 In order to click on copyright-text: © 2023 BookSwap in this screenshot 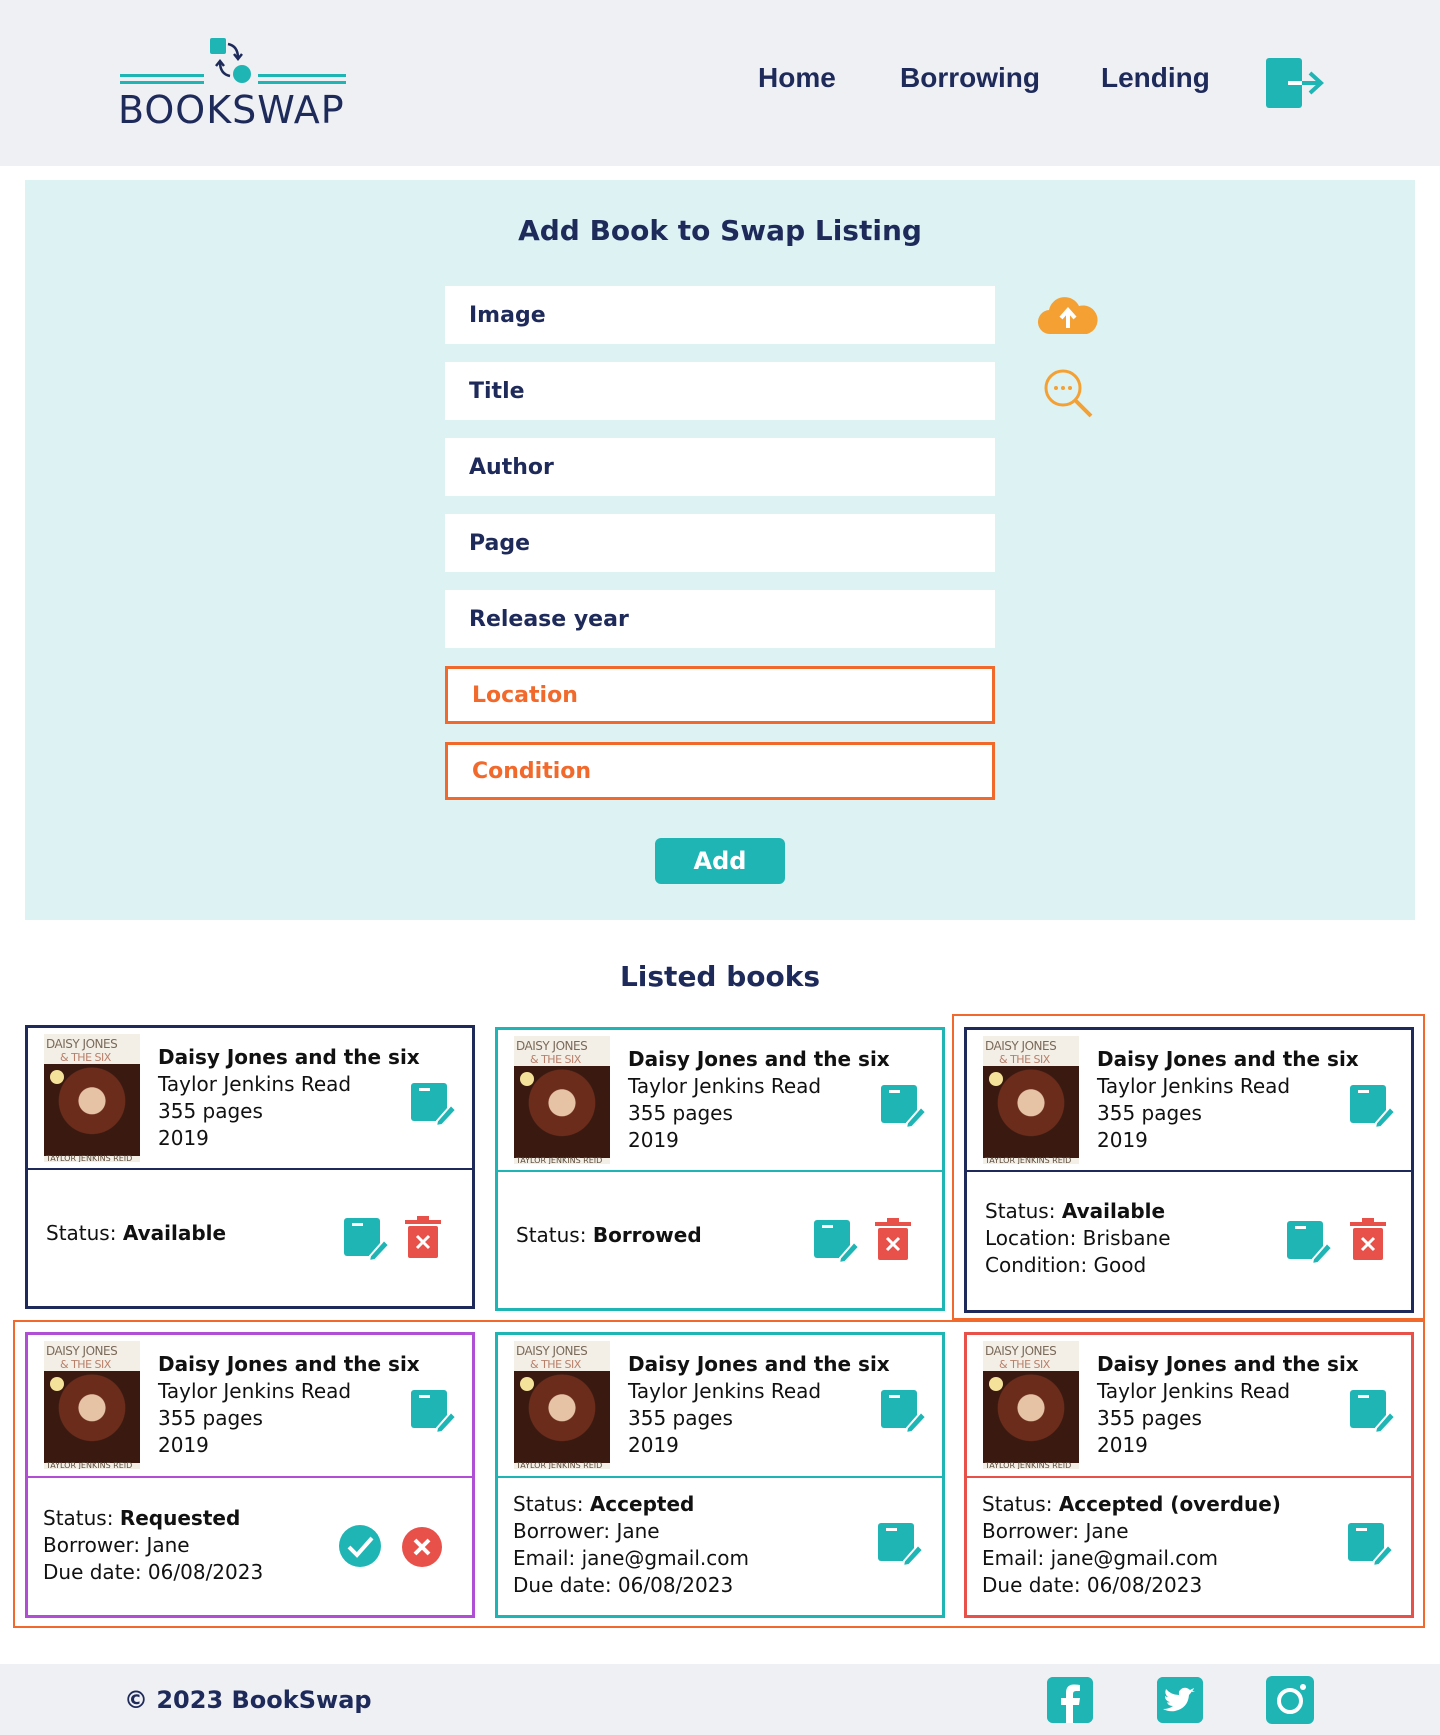, I will do `click(248, 1700)`.